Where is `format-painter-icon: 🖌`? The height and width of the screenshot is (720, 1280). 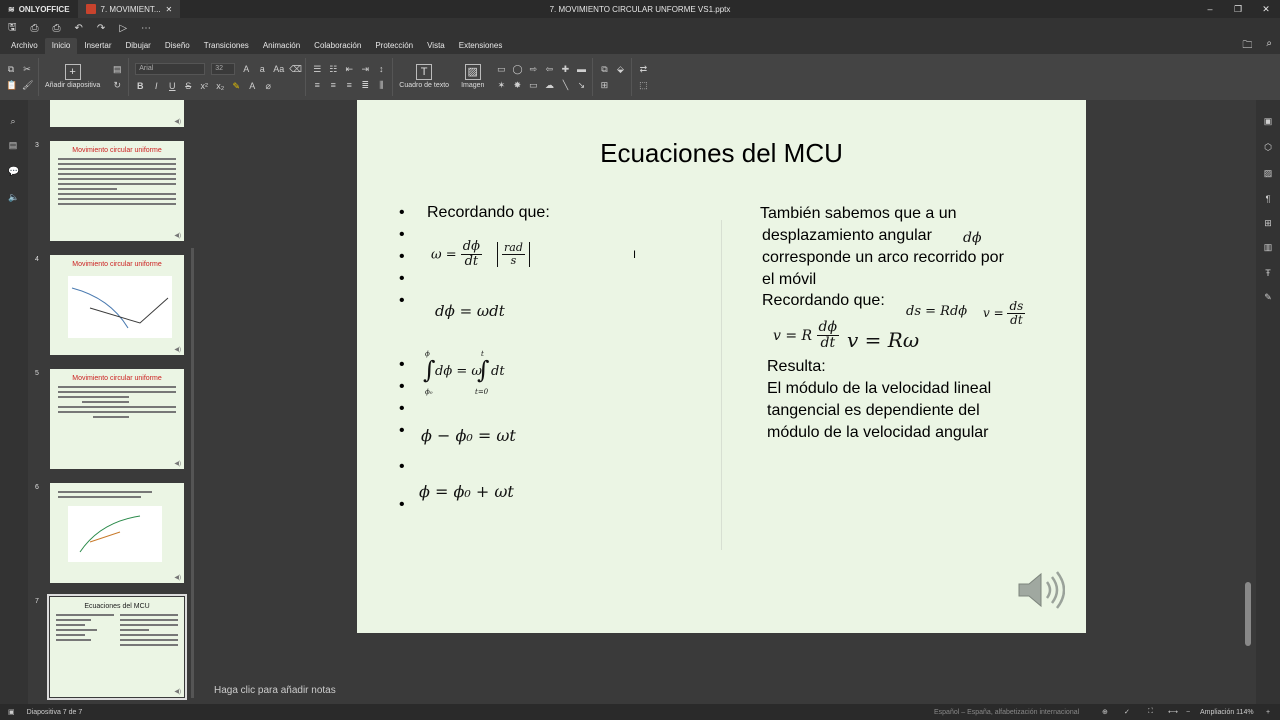 format-painter-icon: 🖌 is located at coordinates (27, 85).